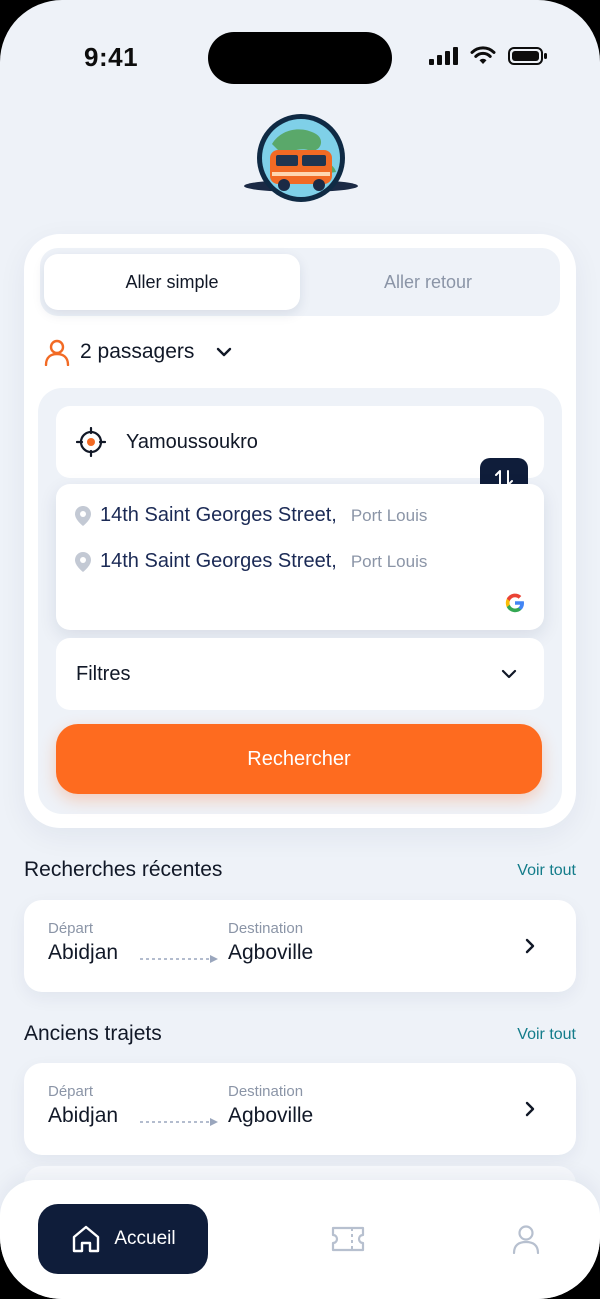 The image size is (600, 1299). I want to click on nav-home-label: Accueil, so click(145, 1238).